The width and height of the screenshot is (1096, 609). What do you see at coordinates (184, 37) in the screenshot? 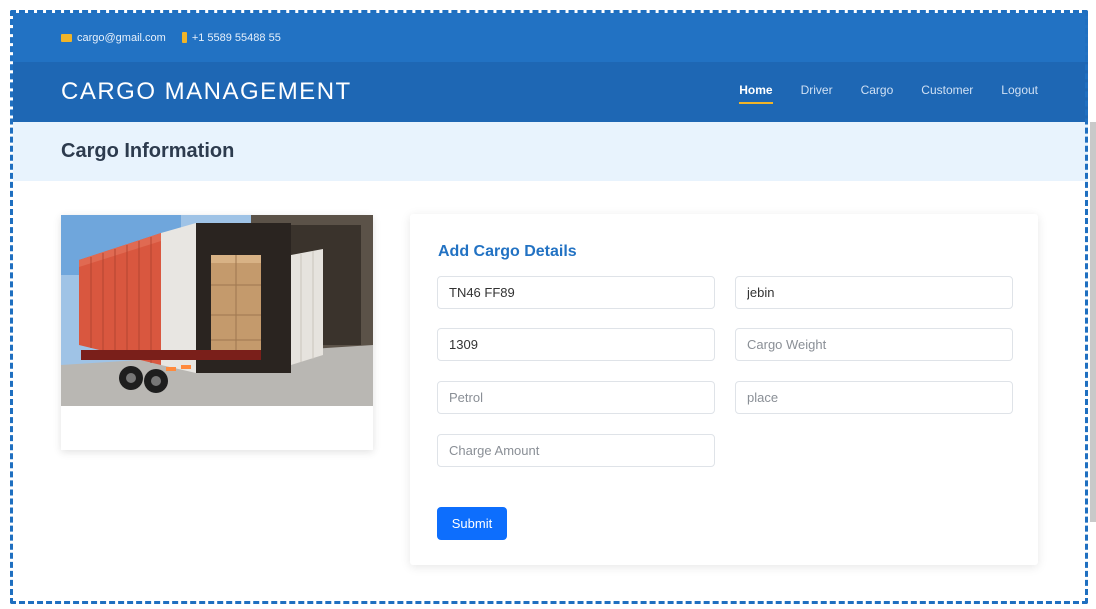
I see `phone-icon` at bounding box center [184, 37].